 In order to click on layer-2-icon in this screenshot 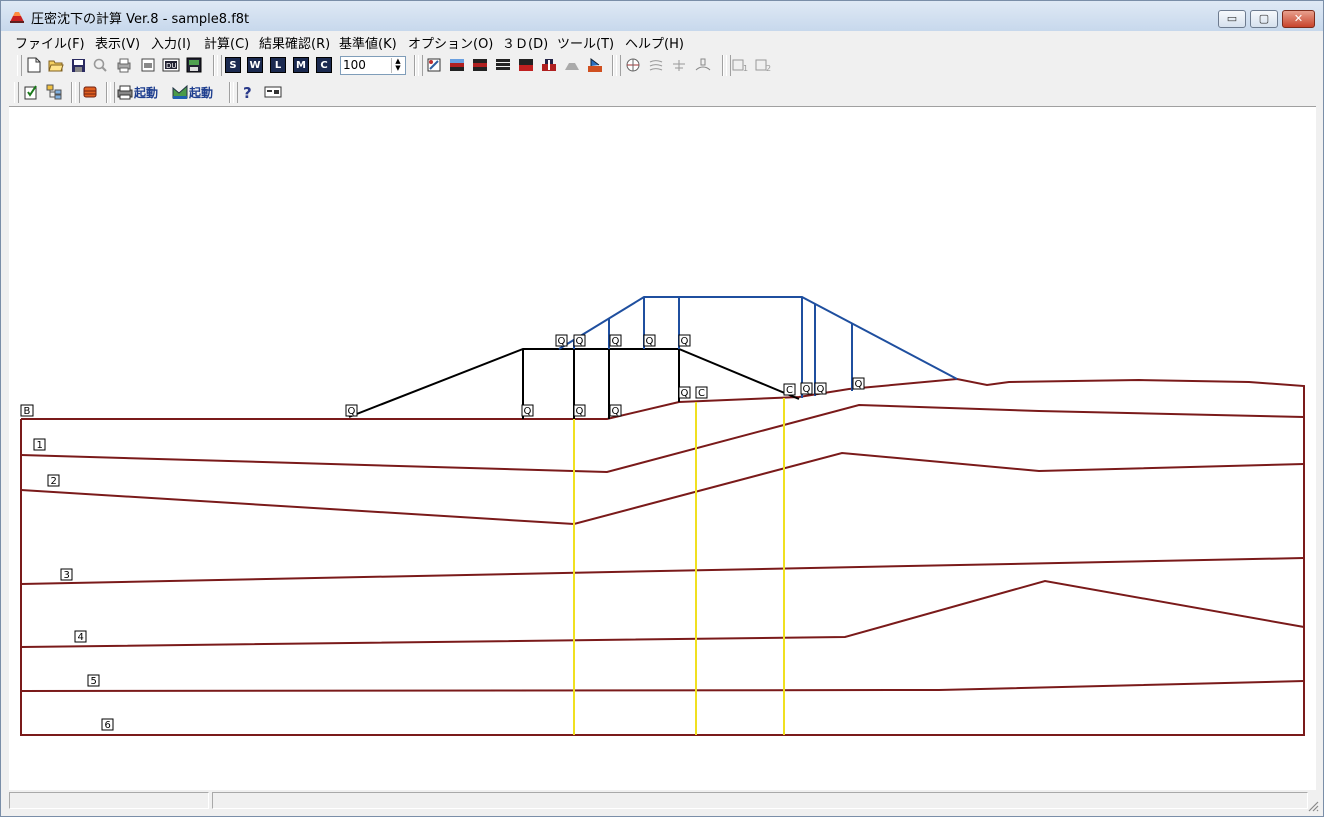, I will do `click(503, 65)`.